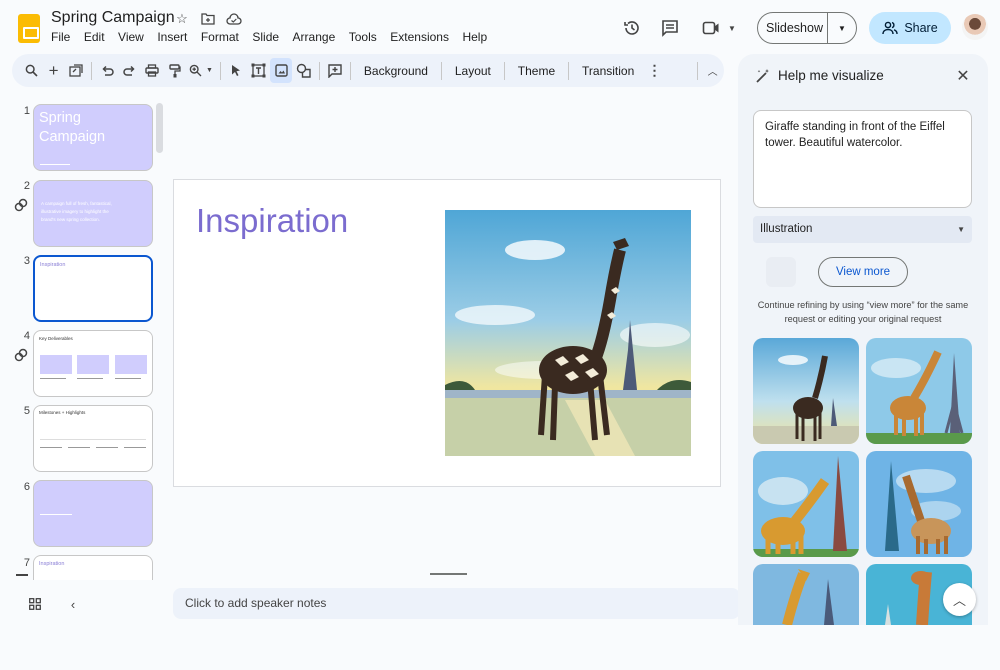  Describe the element at coordinates (314, 37) in the screenshot. I see `menu-arrange: Arrange` at that location.